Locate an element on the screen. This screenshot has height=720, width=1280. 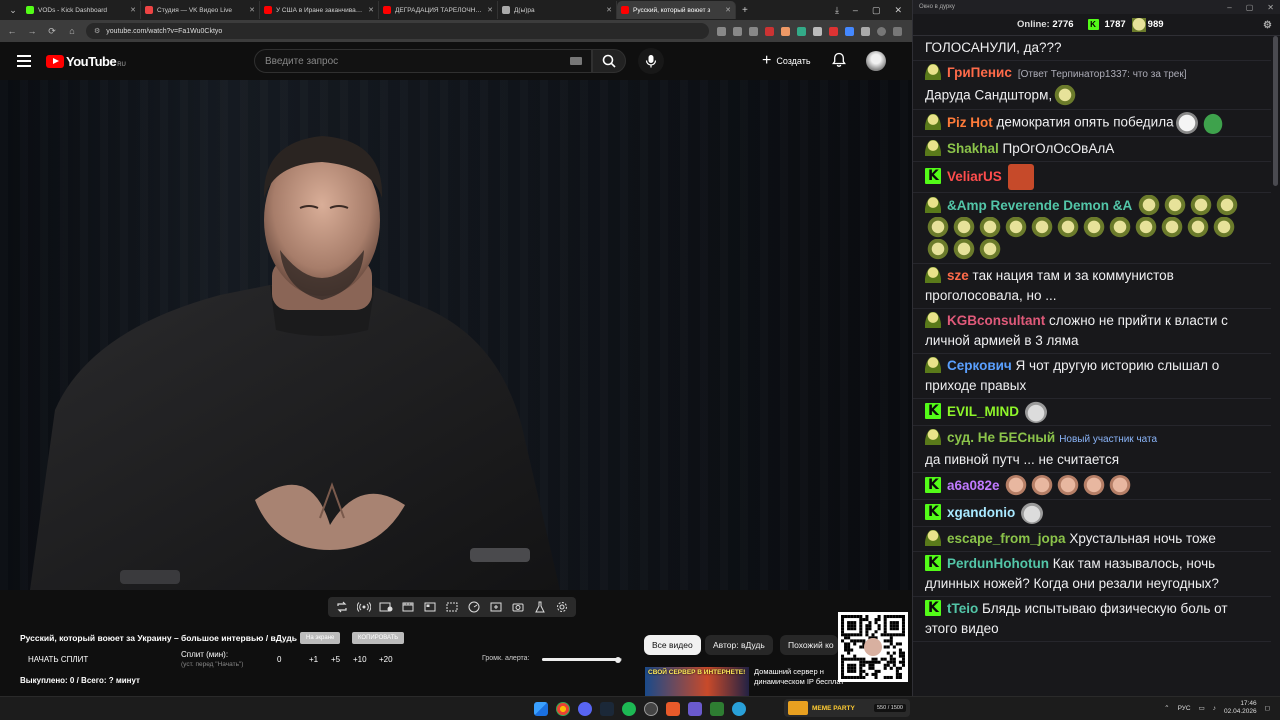
star-icon is located at coordinates (753, 31).